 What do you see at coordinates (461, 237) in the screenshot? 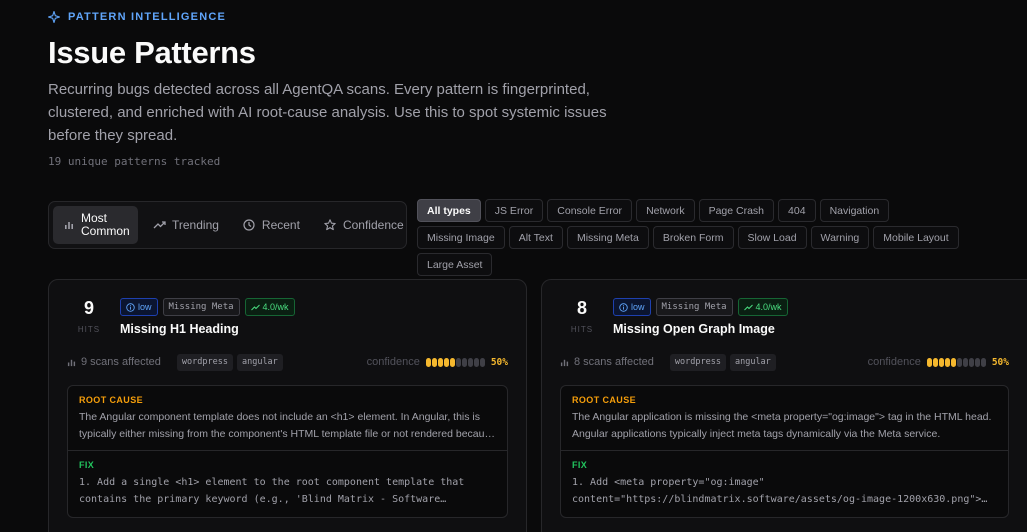
I see `type-chip-missing-image: Missing Image` at bounding box center [461, 237].